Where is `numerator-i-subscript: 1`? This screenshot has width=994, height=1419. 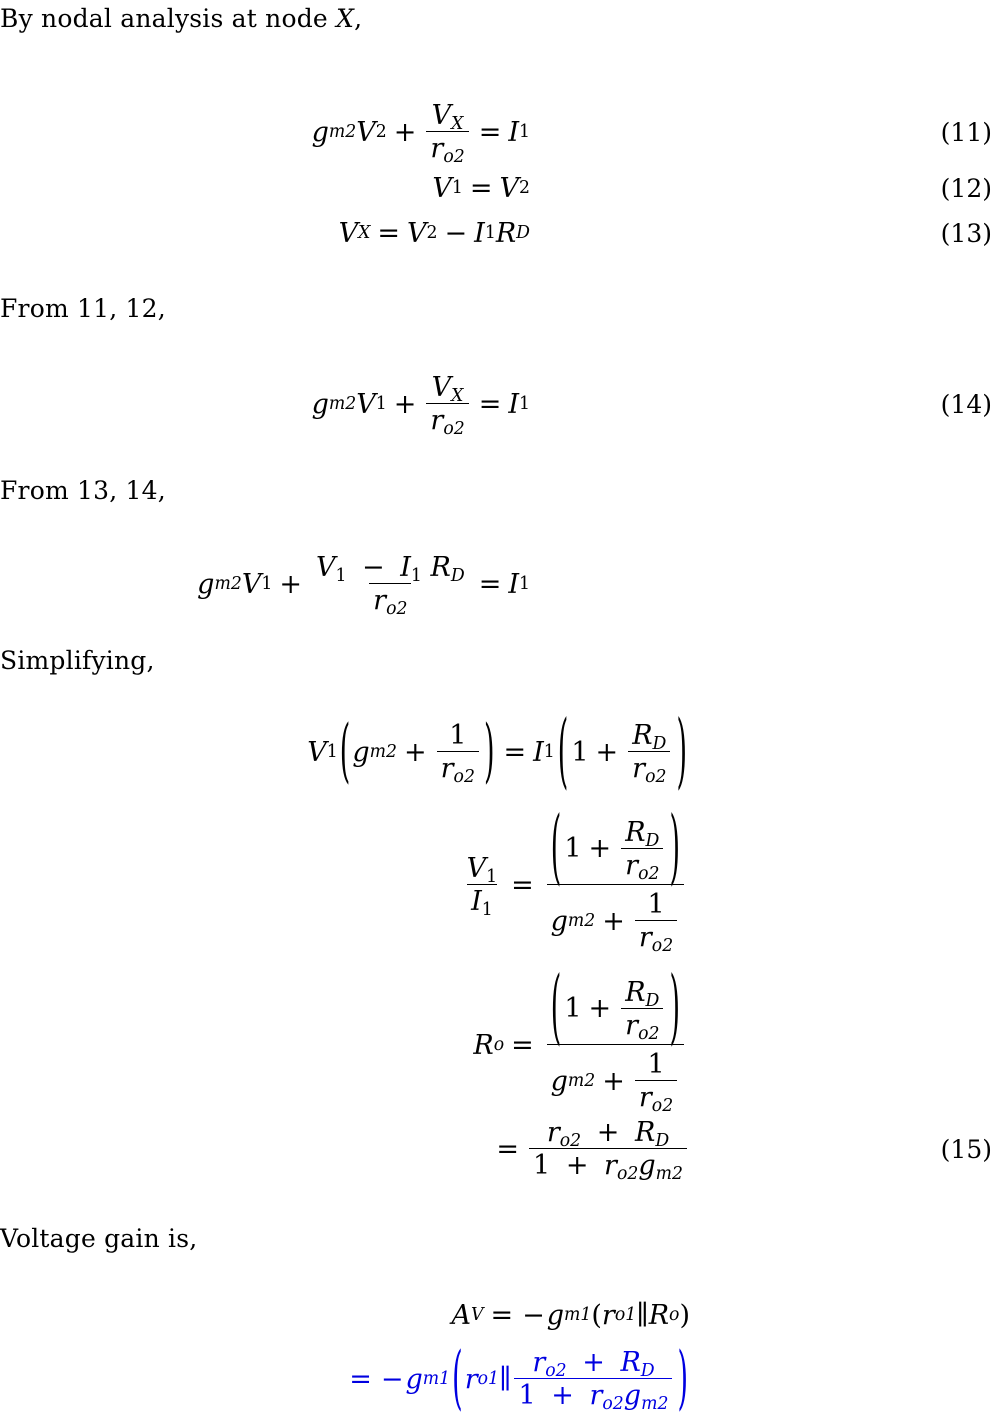 numerator-i-subscript: 1 is located at coordinates (416, 575).